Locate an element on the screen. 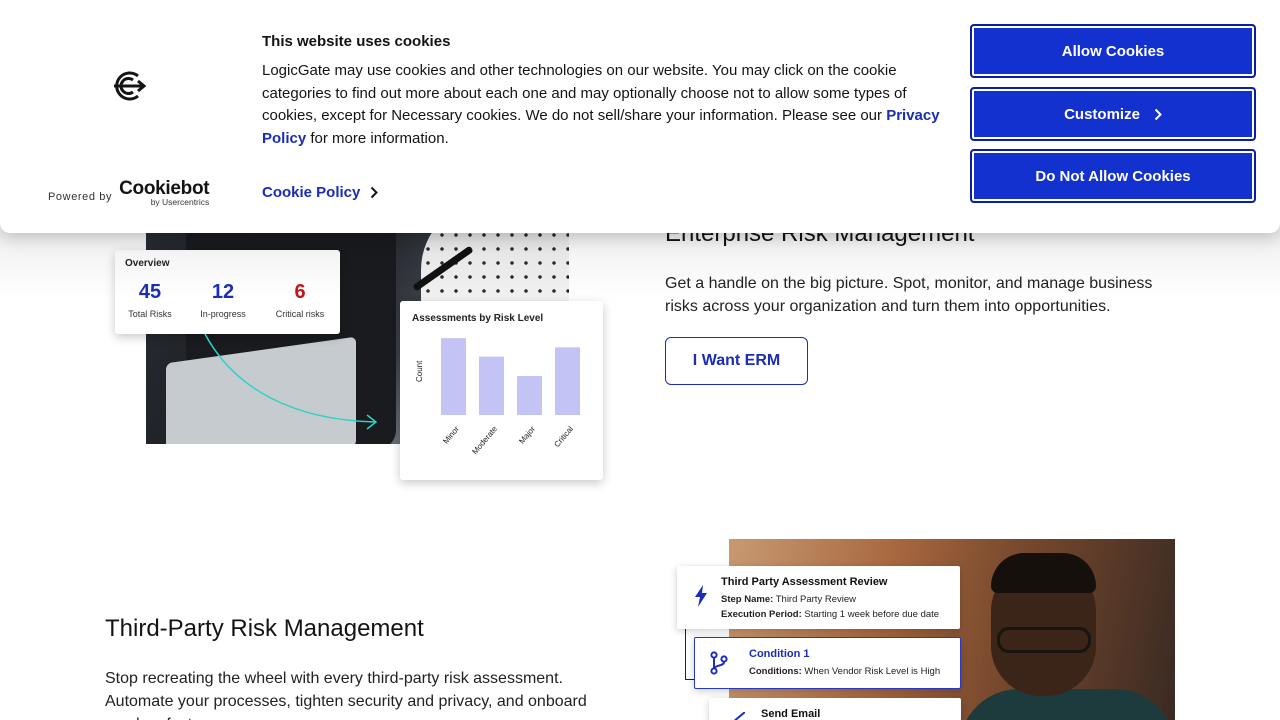 The width and height of the screenshot is (1280, 720). allow-cookies-label: Allow Cookies is located at coordinates (1113, 51).